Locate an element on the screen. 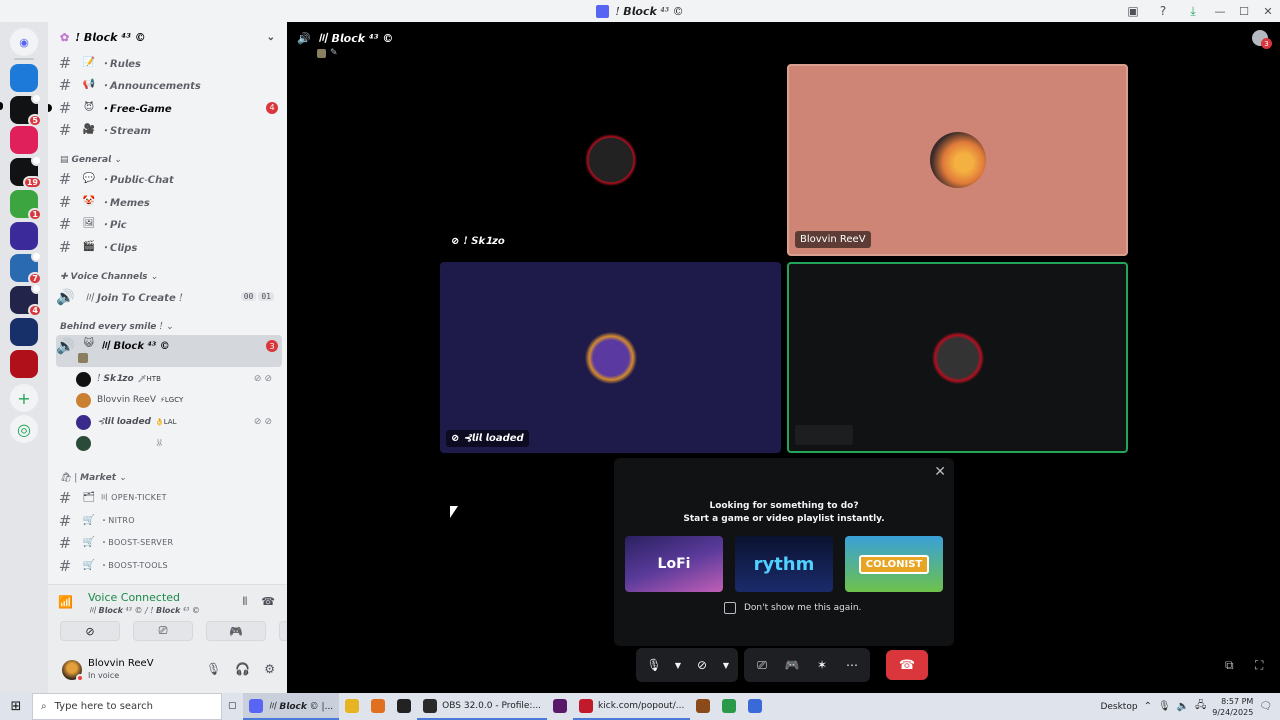 The height and width of the screenshot is (720, 1280). volume-icon: 🔈 is located at coordinates (1183, 706).